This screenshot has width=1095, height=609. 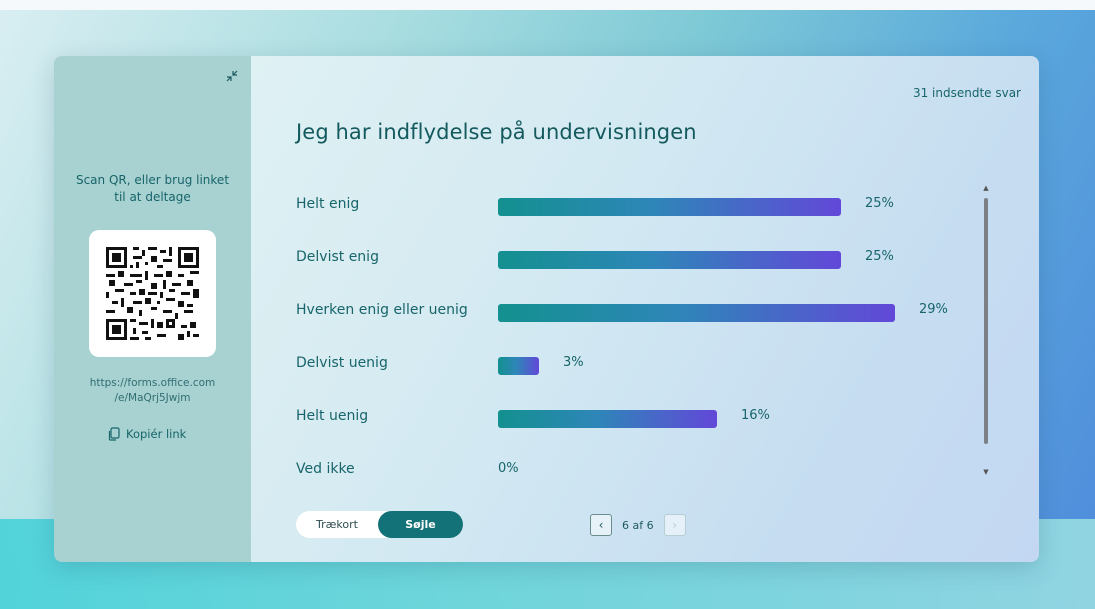 I want to click on copy-link-button: Kopiér link, so click(x=147, y=434).